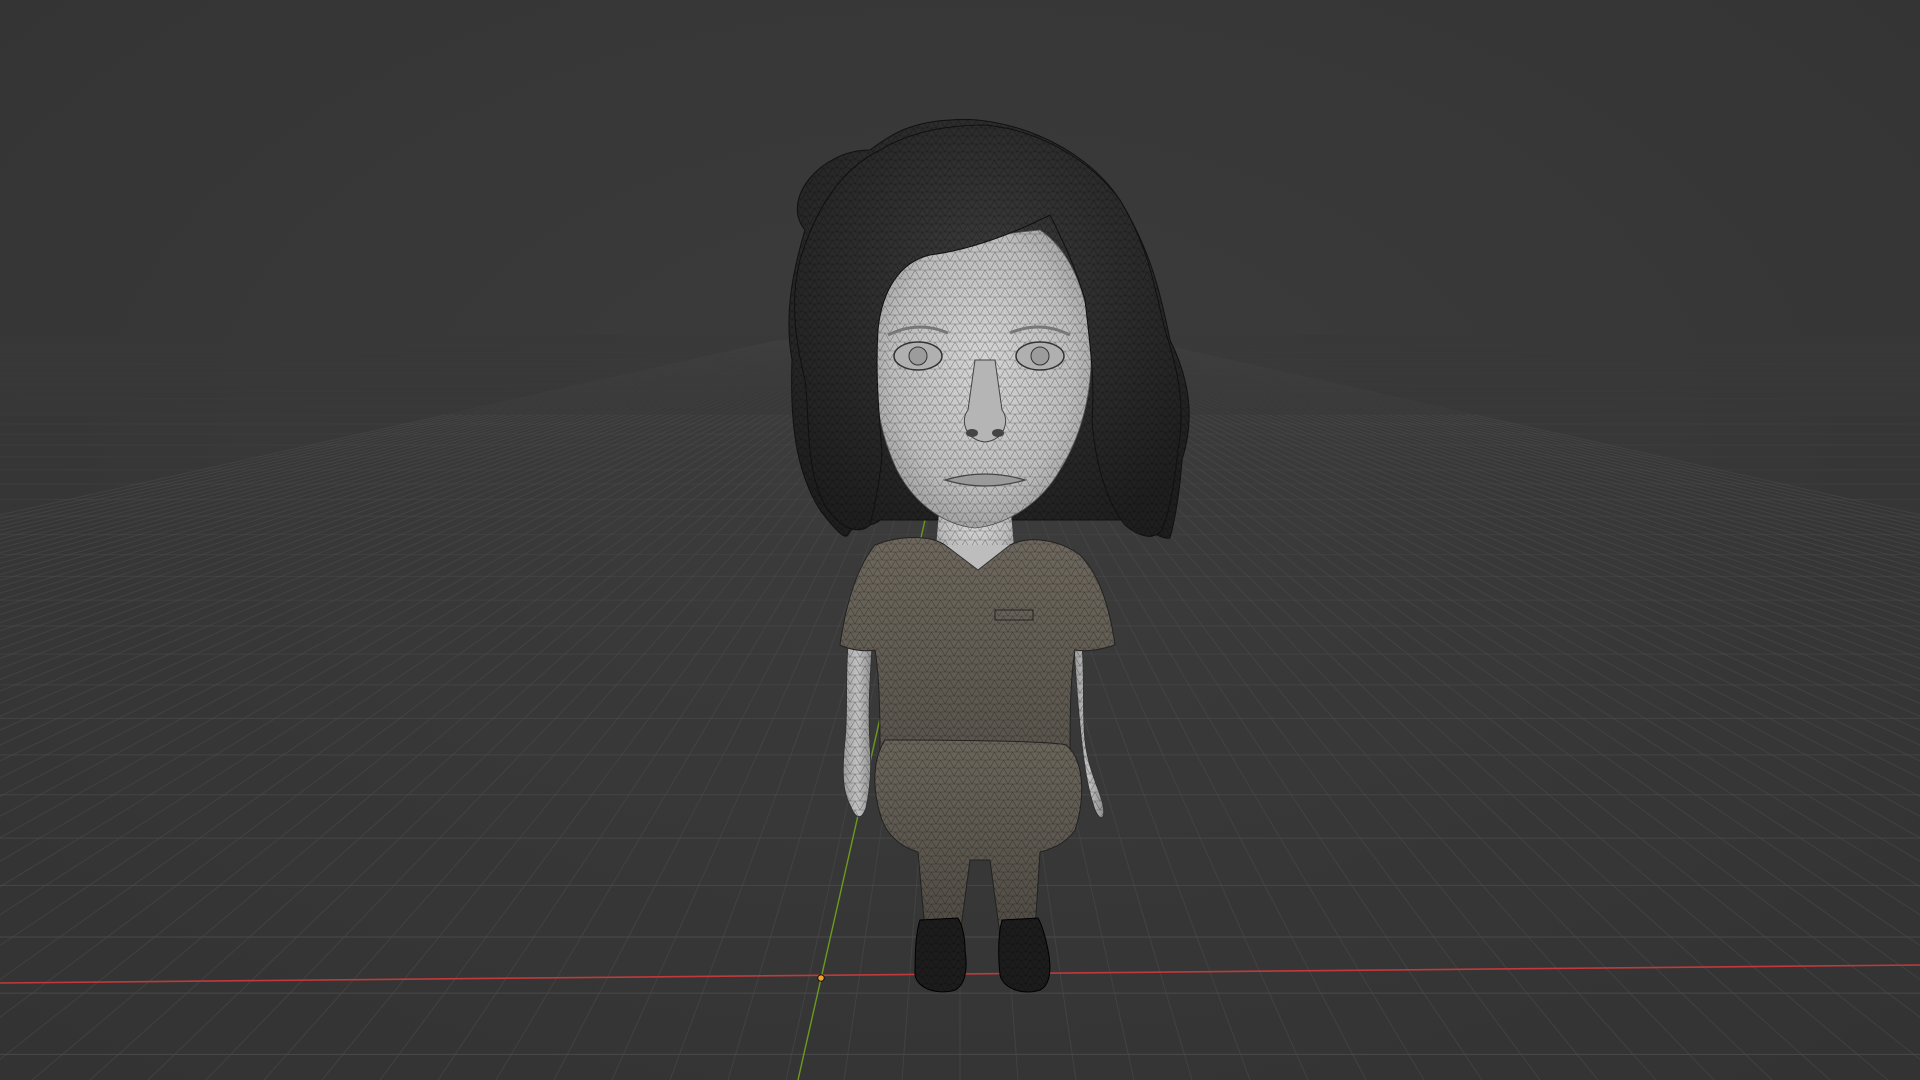  What do you see at coordinates (972, 433) in the screenshot?
I see `nostril-left` at bounding box center [972, 433].